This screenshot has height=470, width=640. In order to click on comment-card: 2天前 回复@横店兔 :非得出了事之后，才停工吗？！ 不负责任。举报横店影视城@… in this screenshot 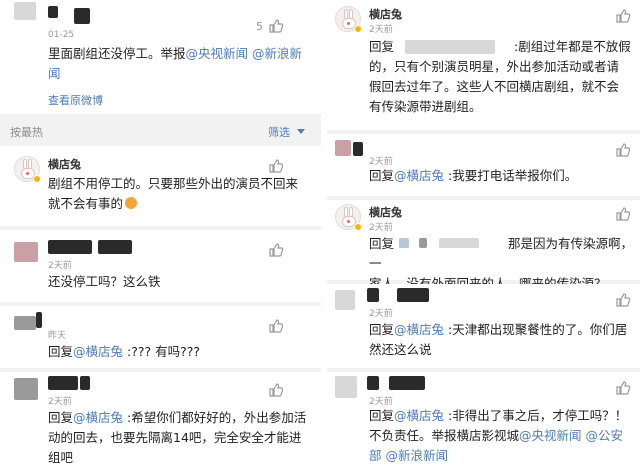, I will do `click(483, 421)`.